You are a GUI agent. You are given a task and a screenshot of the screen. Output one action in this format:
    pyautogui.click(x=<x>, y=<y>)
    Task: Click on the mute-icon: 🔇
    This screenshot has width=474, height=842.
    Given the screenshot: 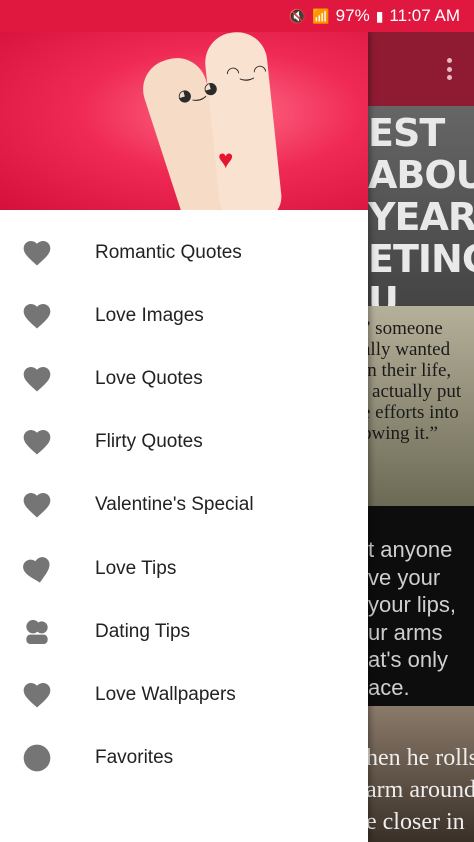 What is the action you would take?
    pyautogui.click(x=297, y=15)
    